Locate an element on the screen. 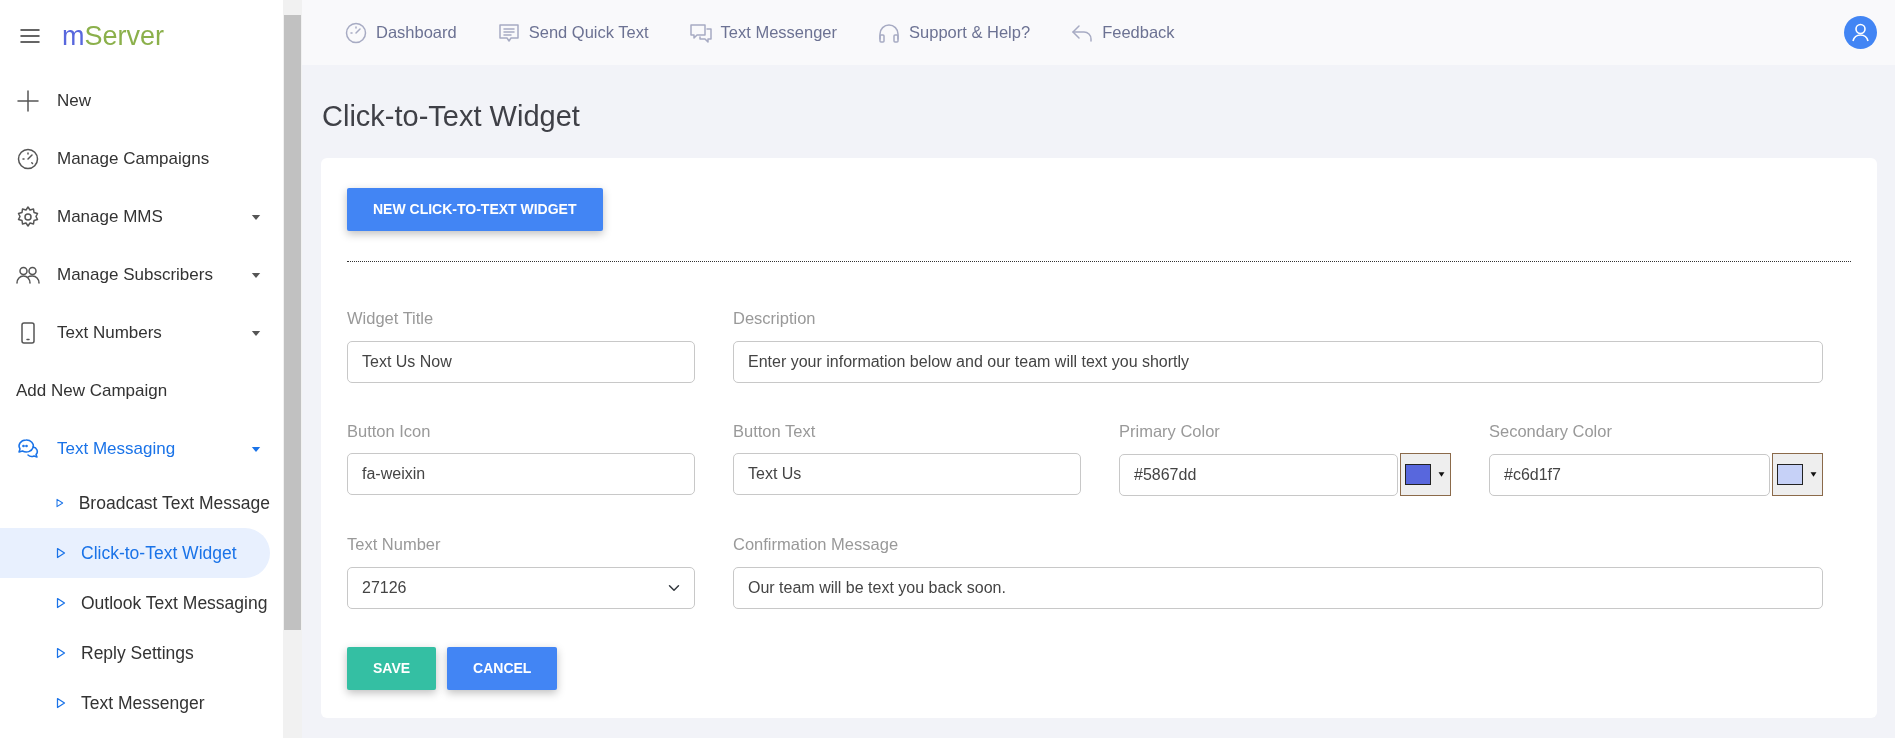 This screenshot has width=1895, height=738. brand-logo: mServer is located at coordinates (113, 36).